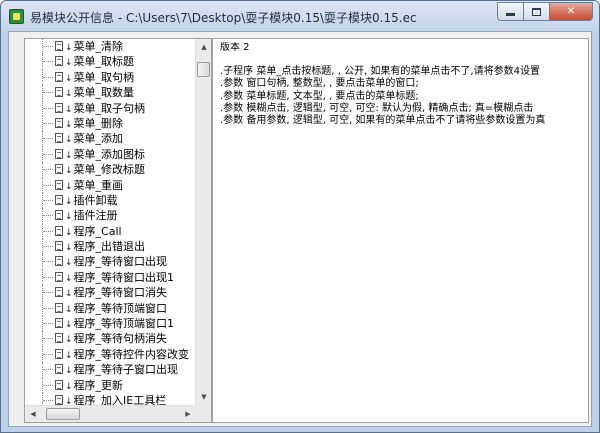 The image size is (600, 433). What do you see at coordinates (380, 72) in the screenshot?
I see `detail-line: .子程序 菜单_点击按标题, , 公开, 如果有的菜单点击不了,请将参数4设置` at bounding box center [380, 72].